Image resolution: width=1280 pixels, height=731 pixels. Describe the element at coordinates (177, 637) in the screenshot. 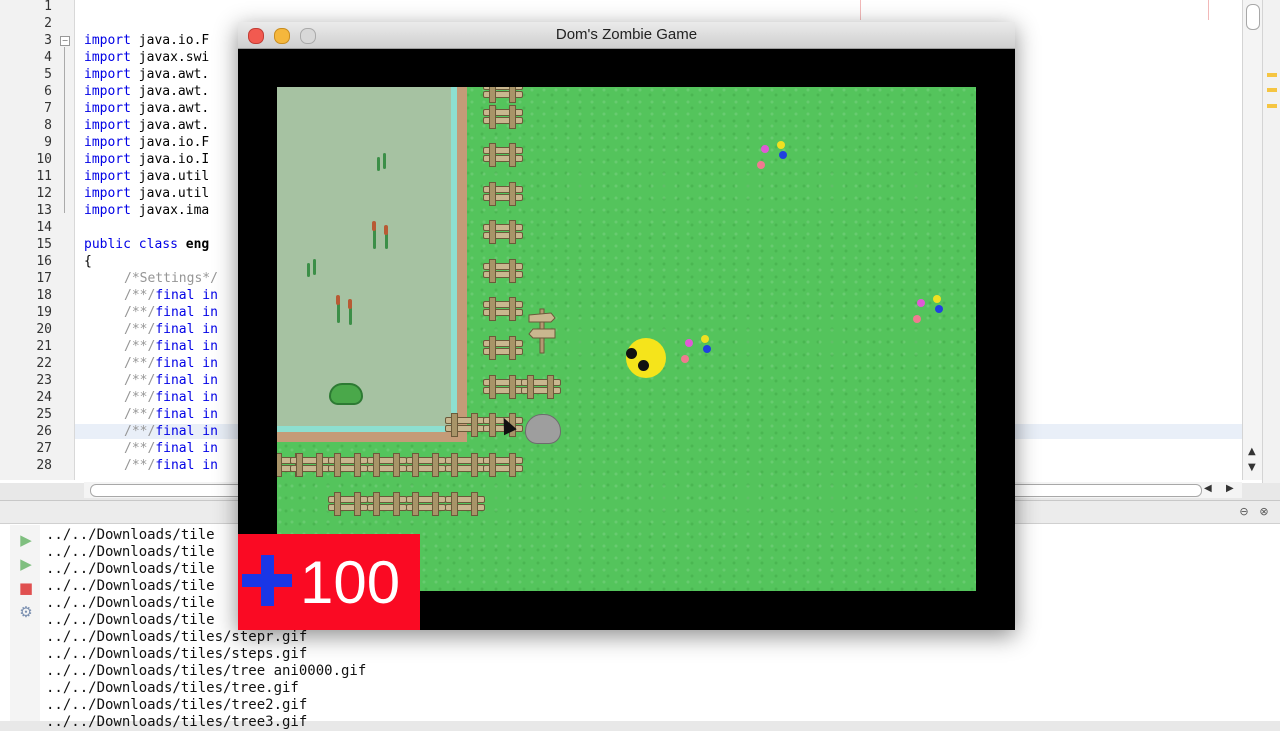

I see `output-line: ../../Downloads/tiles/stepr.gif` at that location.